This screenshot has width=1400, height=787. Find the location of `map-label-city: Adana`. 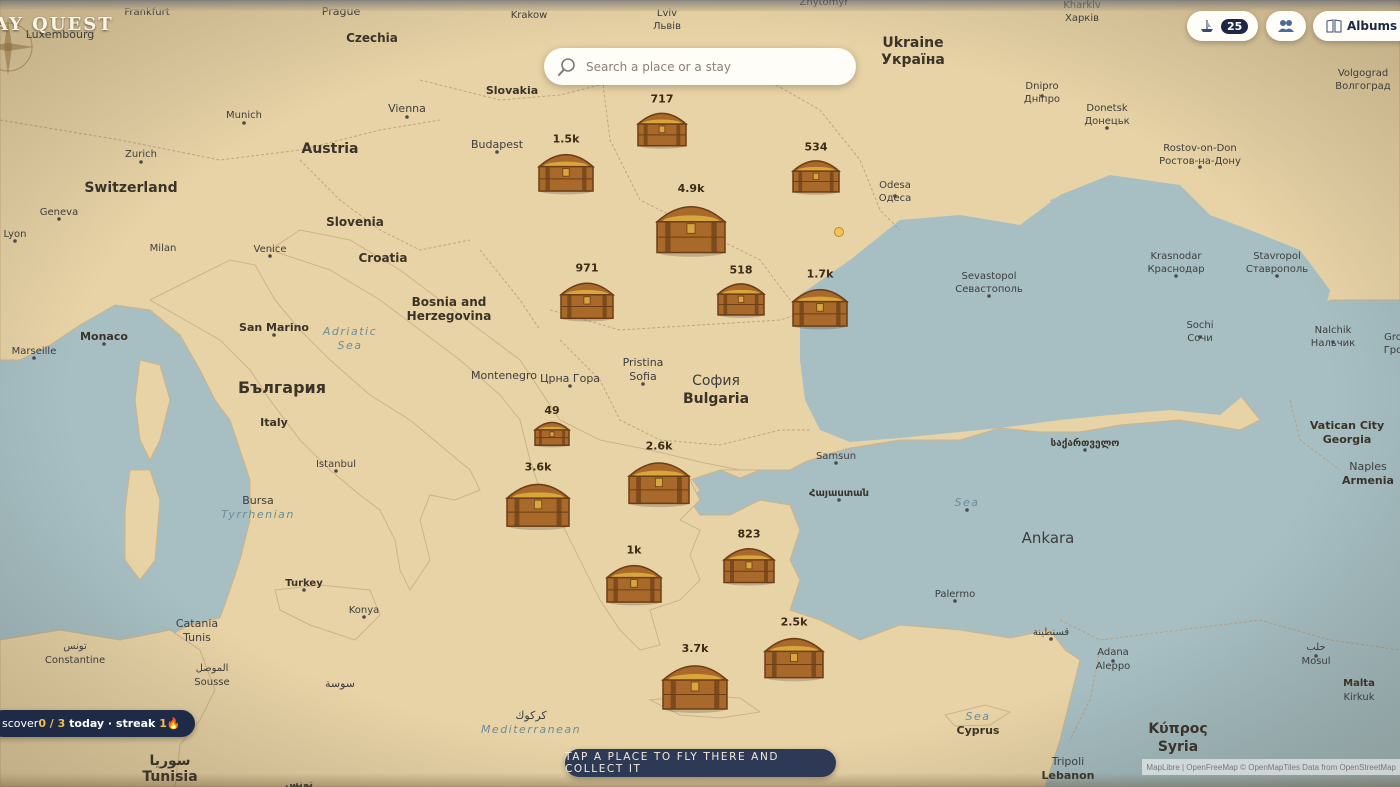

map-label-city: Adana is located at coordinates (1113, 652).